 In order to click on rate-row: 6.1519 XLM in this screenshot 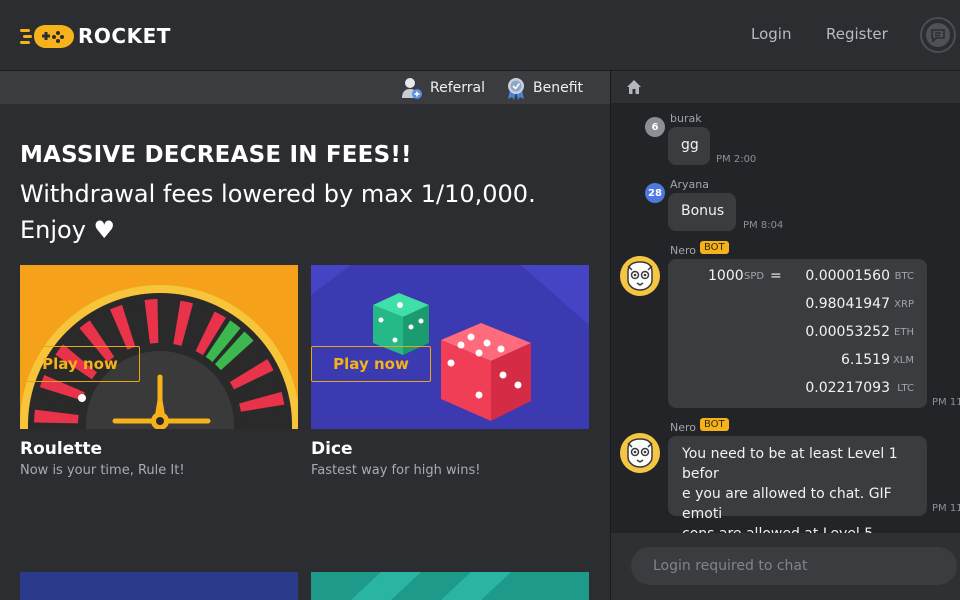, I will do `click(797, 361)`.